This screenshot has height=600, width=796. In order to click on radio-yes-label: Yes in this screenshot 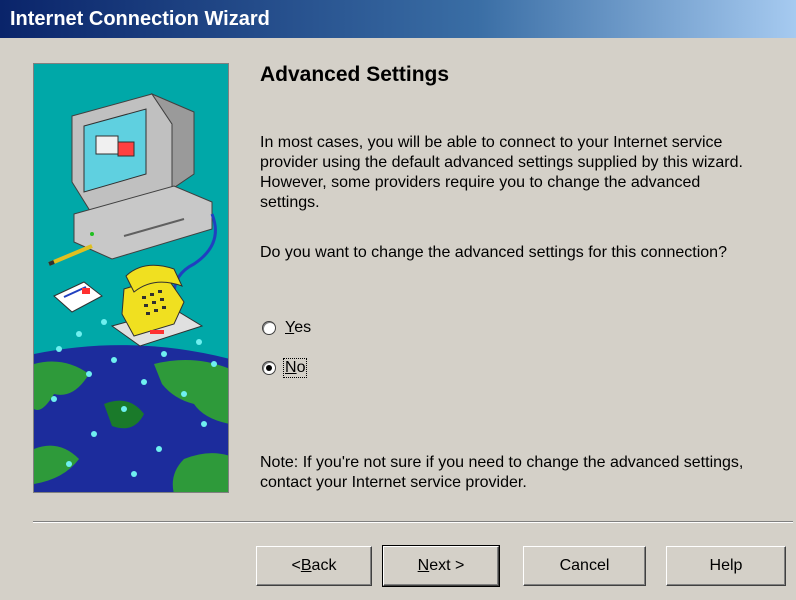, I will do `click(298, 328)`.